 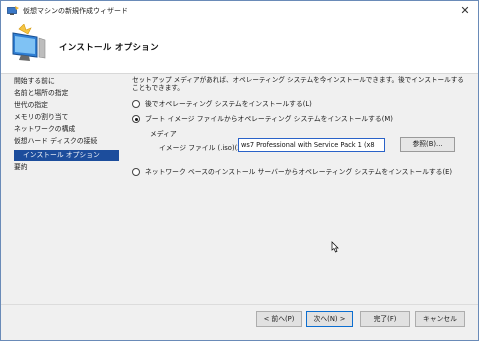 I want to click on iso-file-label: イメージ ファイル (.iso)(X):, so click(x=203, y=148).